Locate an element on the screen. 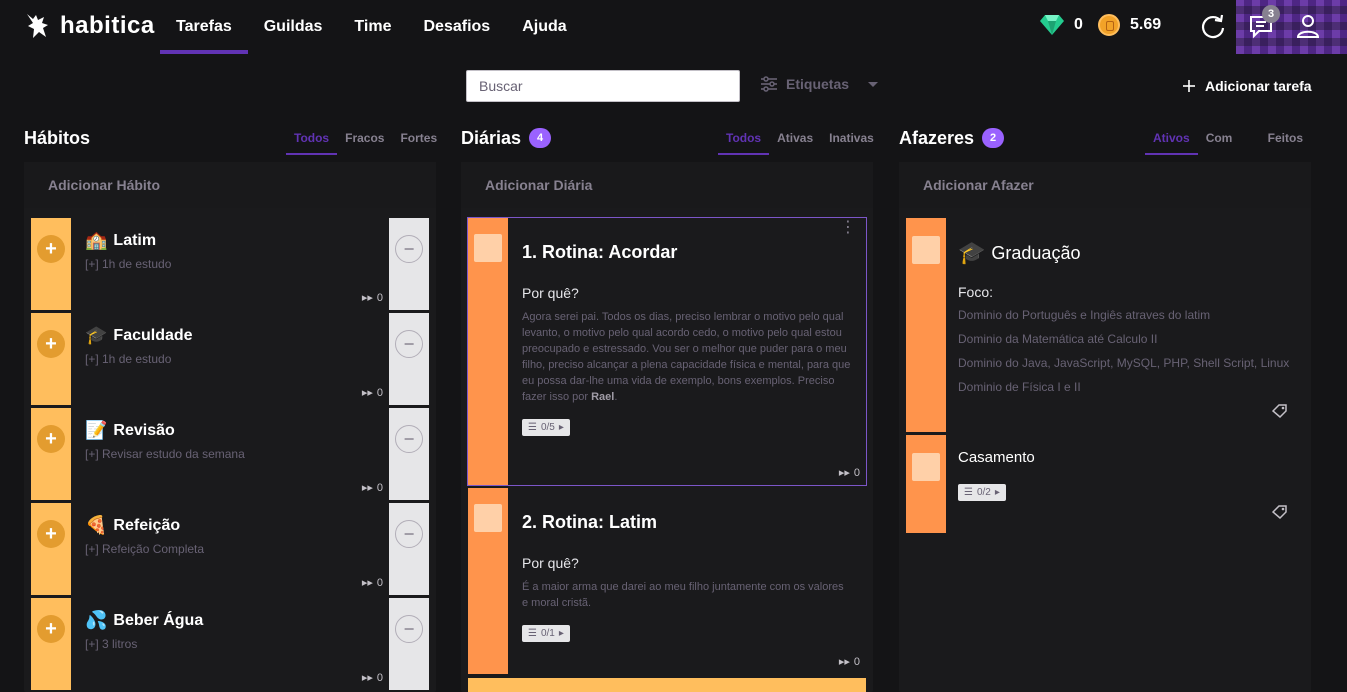  add-task-button: Adicionar tarefa is located at coordinates (1247, 86).